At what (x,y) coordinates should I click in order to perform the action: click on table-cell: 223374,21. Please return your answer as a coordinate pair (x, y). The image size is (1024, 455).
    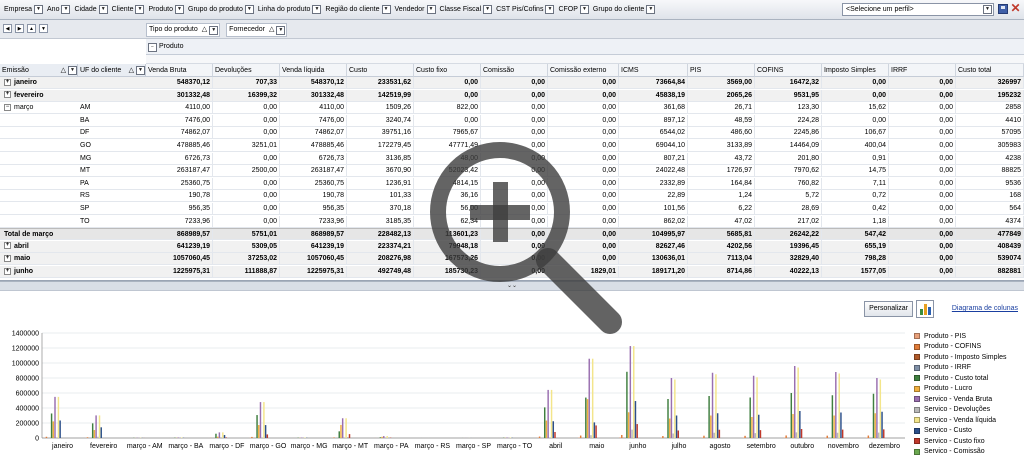
    Looking at the image, I should click on (380, 246).